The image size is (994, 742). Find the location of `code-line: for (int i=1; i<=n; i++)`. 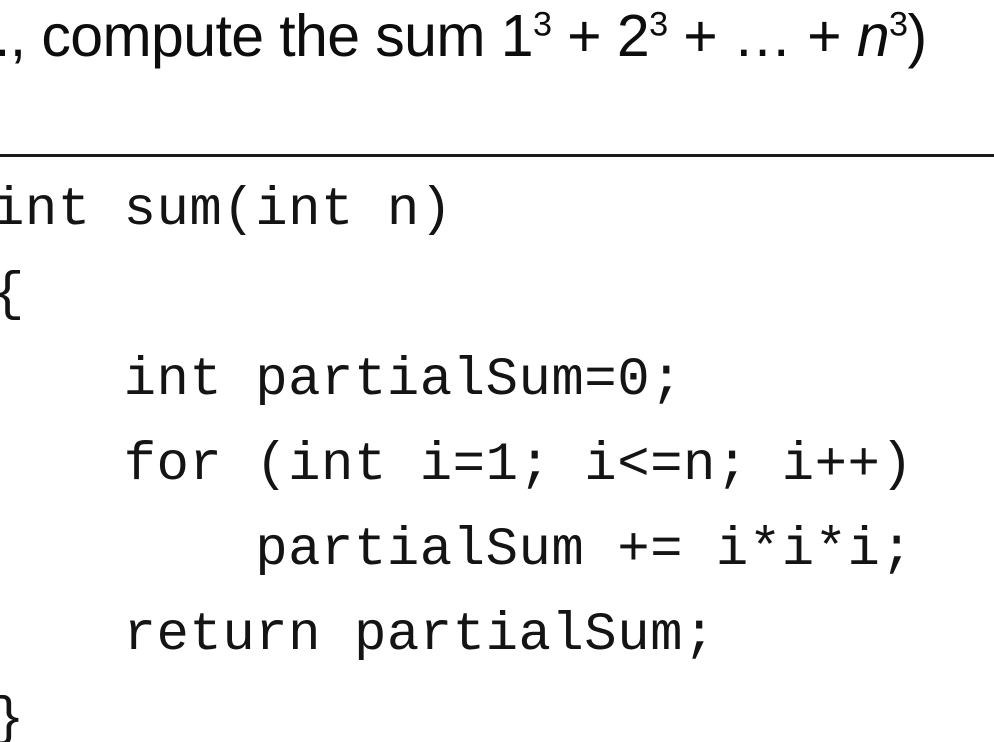

code-line: for (int i=1; i<=n; i++) is located at coordinates (457, 465).